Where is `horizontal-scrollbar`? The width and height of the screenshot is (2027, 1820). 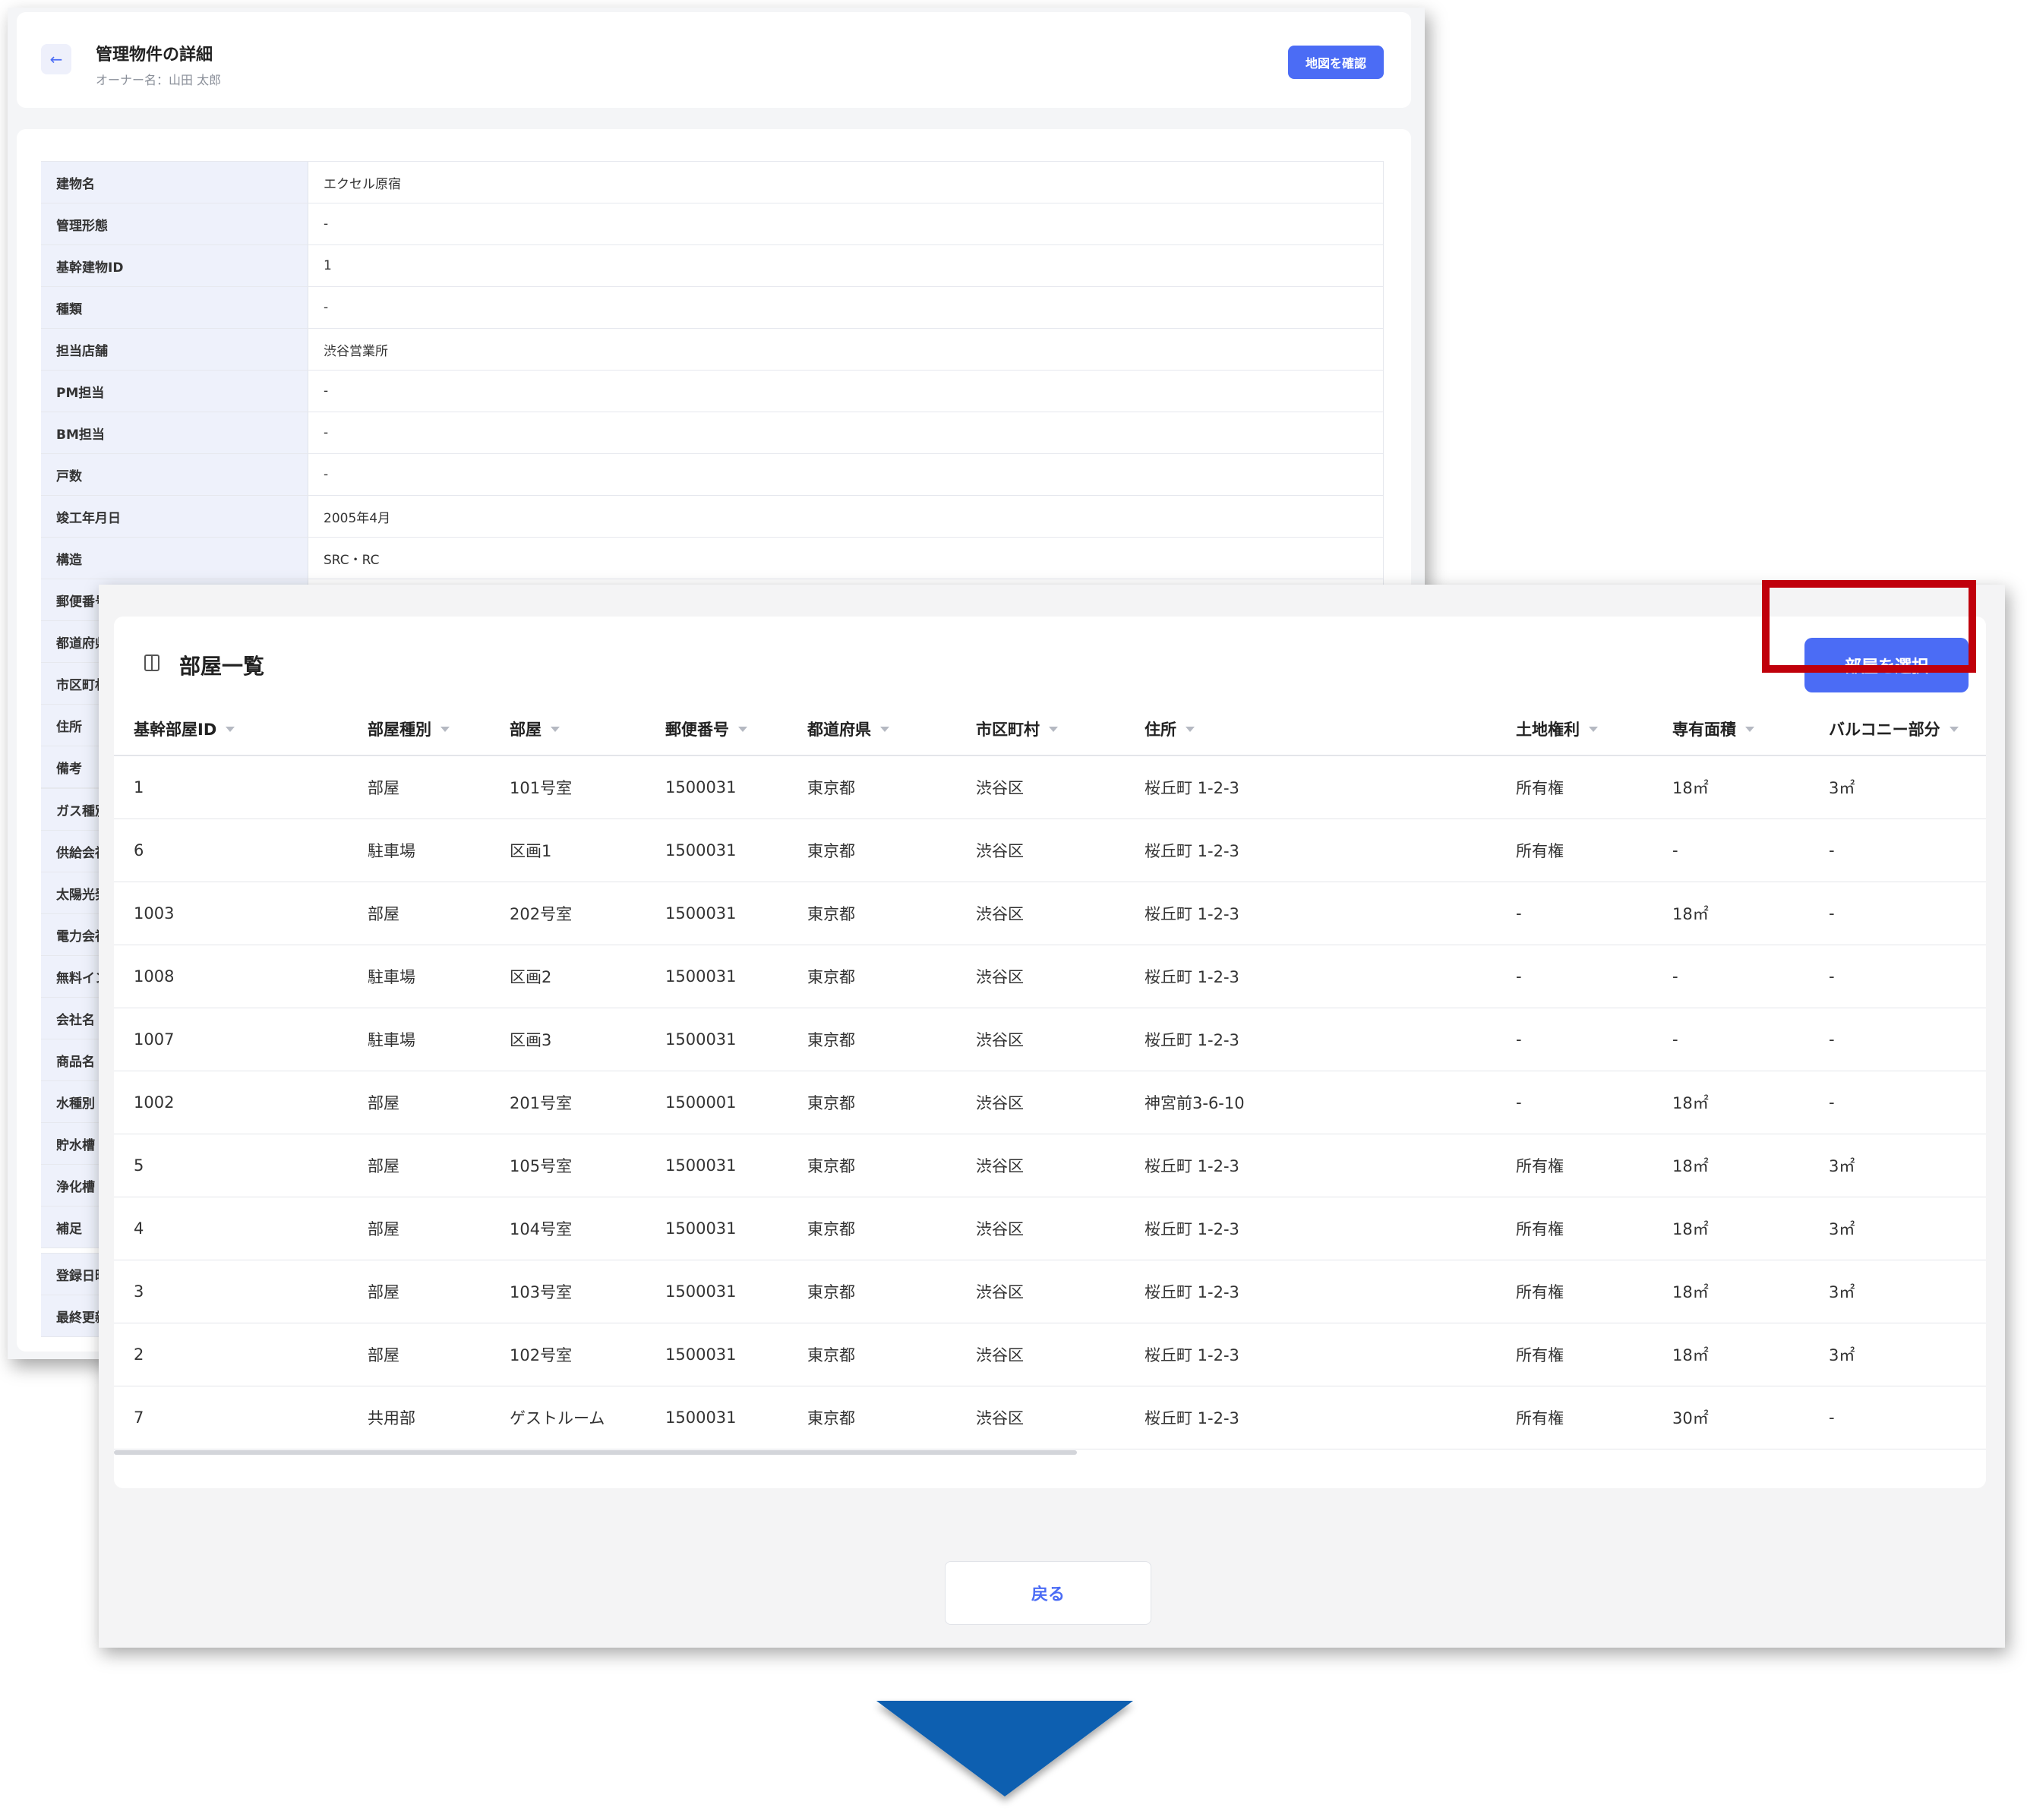
horizontal-scrollbar is located at coordinates (595, 1452).